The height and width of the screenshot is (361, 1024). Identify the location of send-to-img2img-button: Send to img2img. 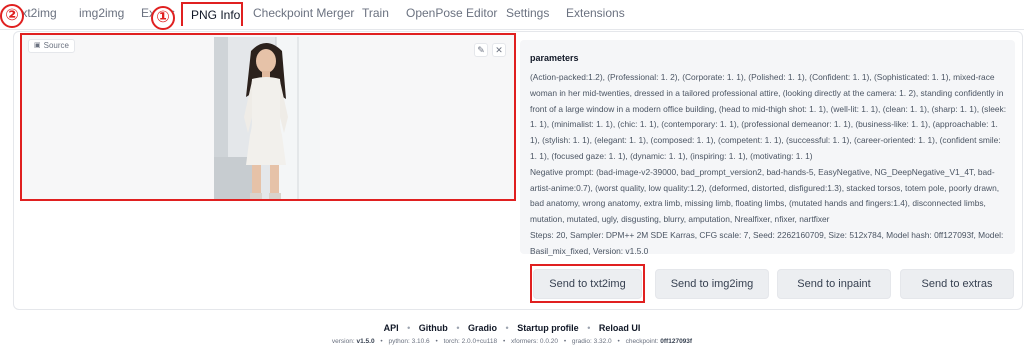
(712, 284).